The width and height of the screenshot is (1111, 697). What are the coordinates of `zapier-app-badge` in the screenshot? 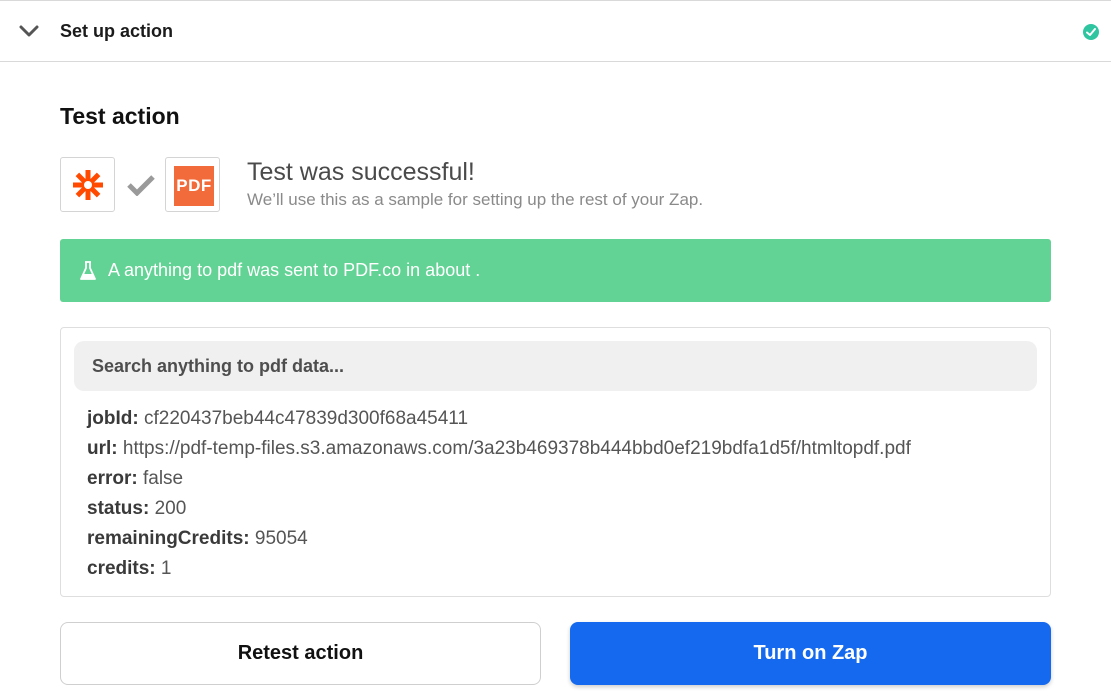 It's located at (87, 184).